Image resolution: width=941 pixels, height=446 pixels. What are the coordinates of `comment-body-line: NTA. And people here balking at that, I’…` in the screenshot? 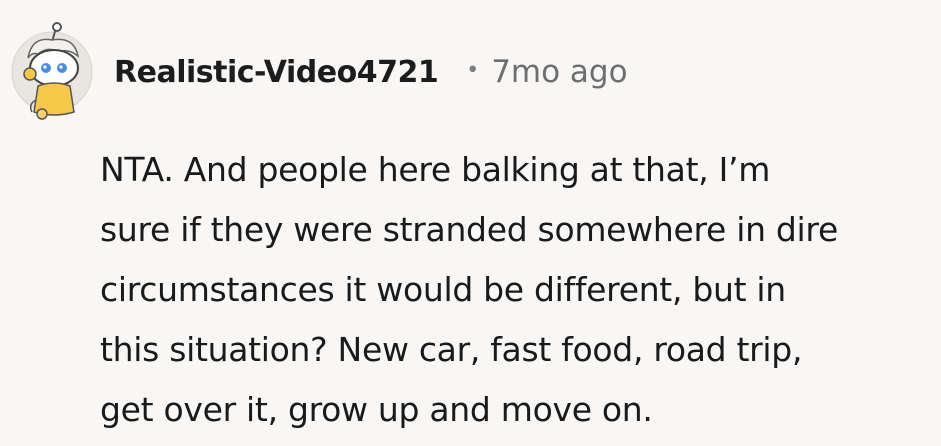 It's located at (435, 169).